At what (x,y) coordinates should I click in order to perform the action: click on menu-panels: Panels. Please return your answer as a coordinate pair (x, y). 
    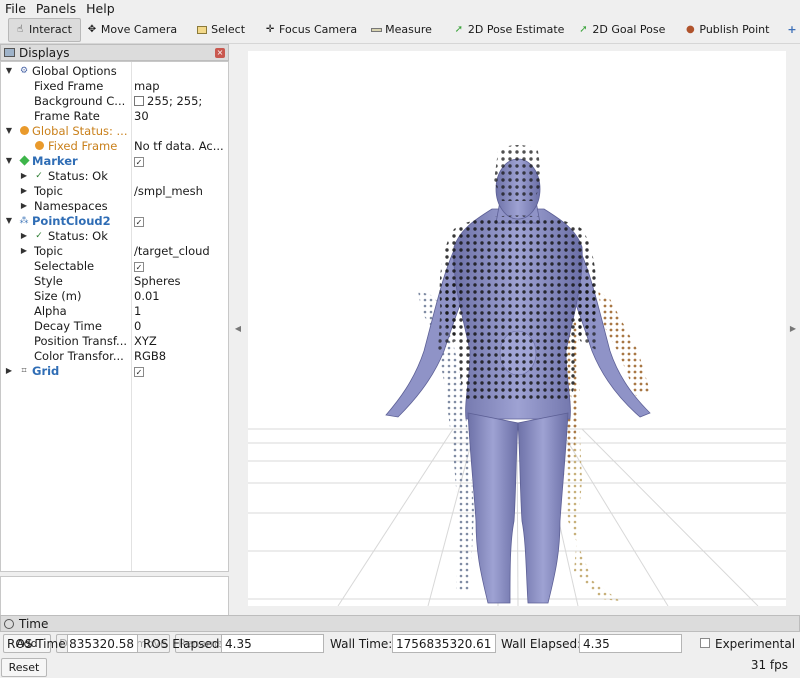
    Looking at the image, I should click on (56, 8).